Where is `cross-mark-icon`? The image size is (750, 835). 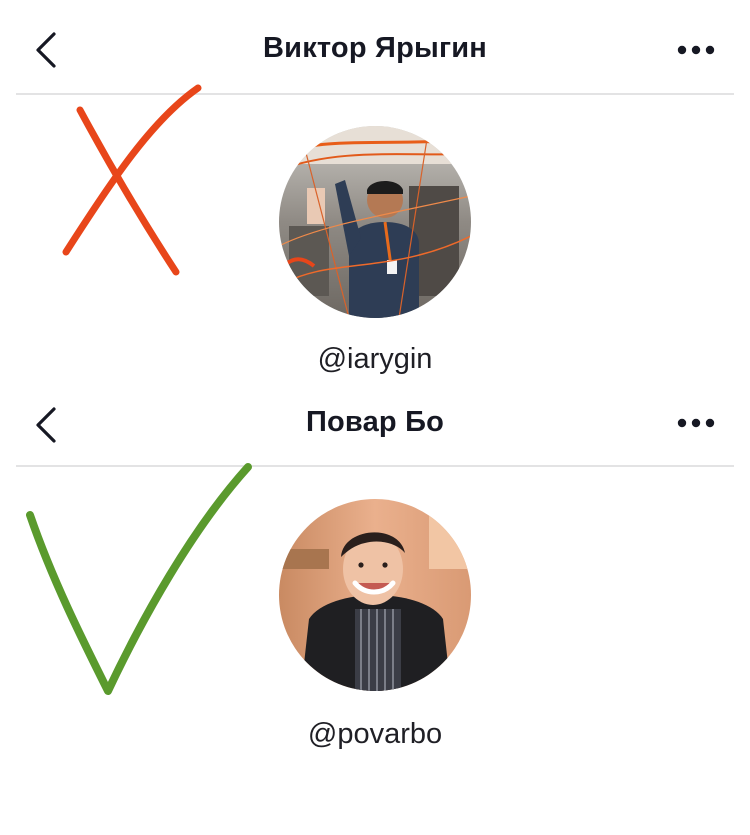
cross-mark-icon is located at coordinates (132, 180).